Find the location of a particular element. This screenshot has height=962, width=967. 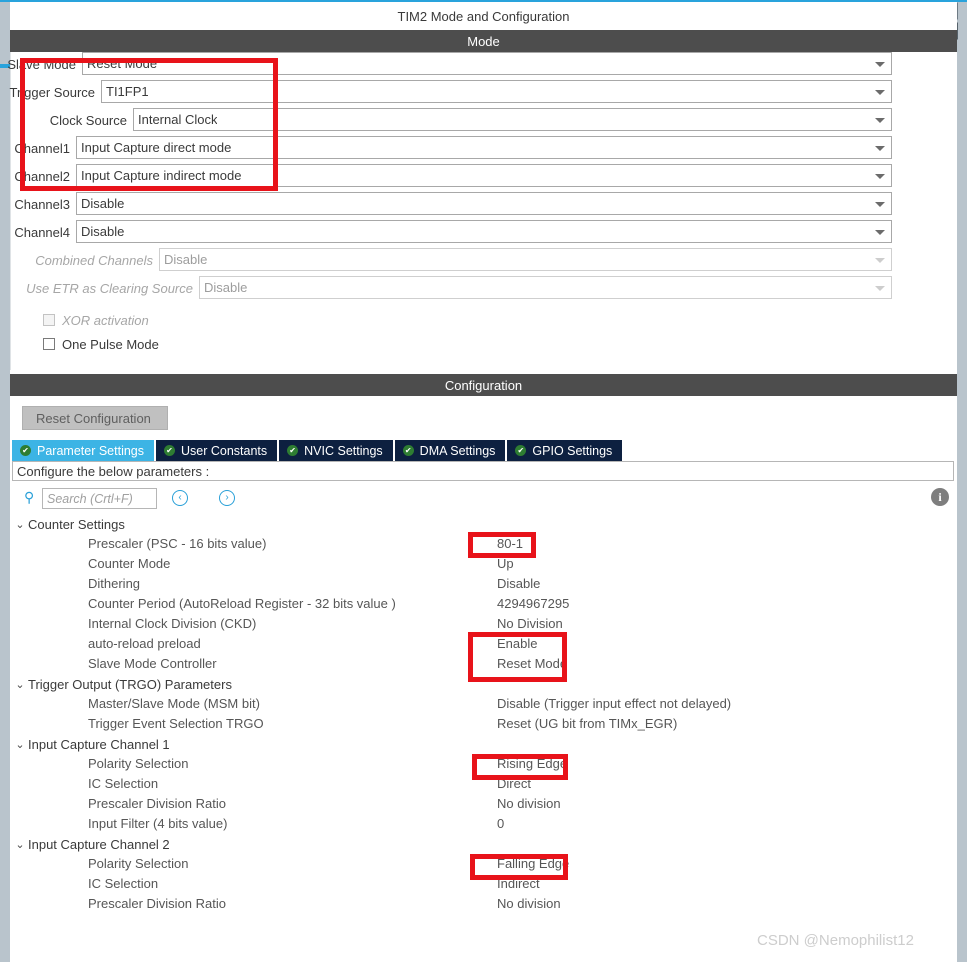

parameter-name: Input Filter (4 bits value) is located at coordinates (158, 823).